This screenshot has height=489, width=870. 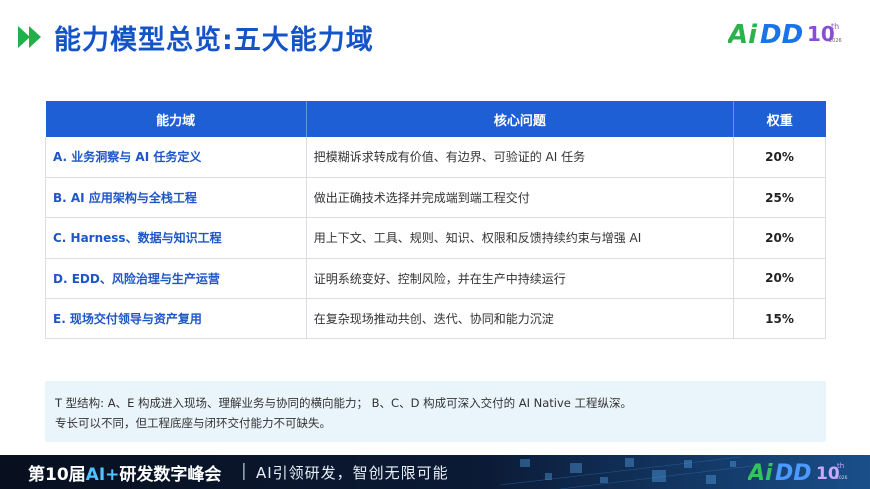 I want to click on domain-cell: C. Harness、数据与知识工程, so click(x=176, y=238).